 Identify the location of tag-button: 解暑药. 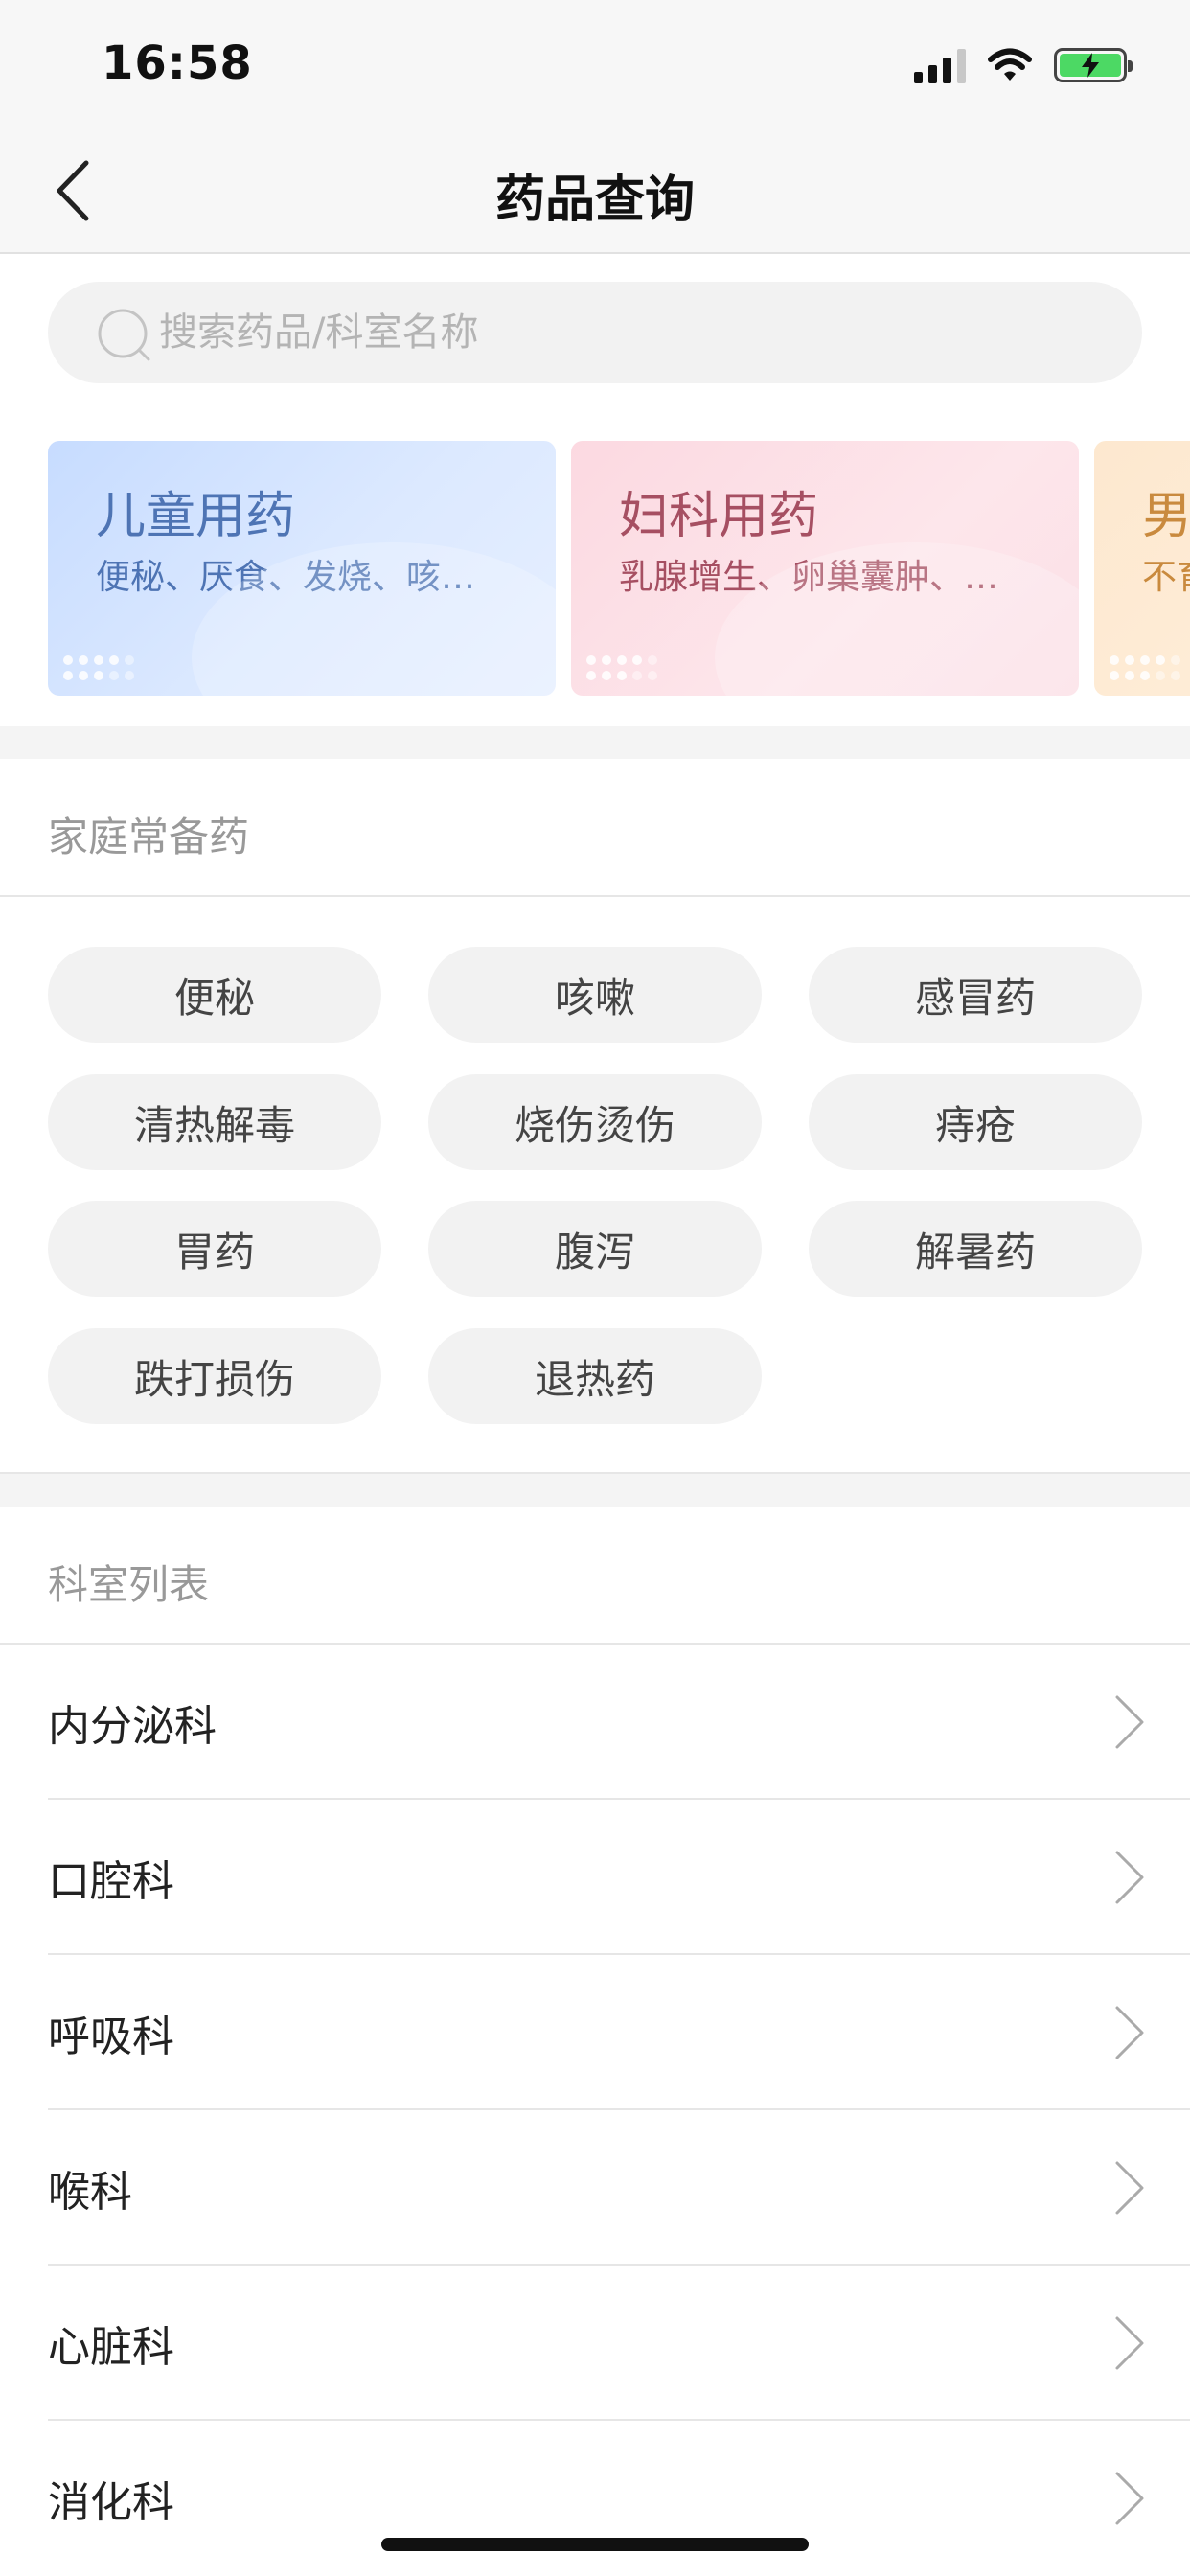
(976, 1249).